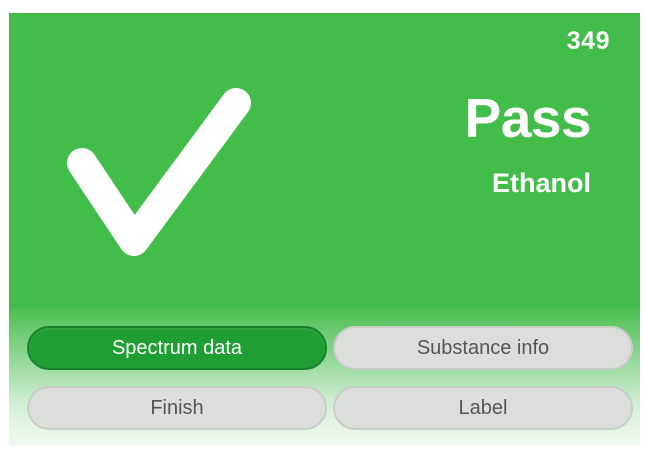  Describe the element at coordinates (177, 348) in the screenshot. I see `spectrum-data-button: Spectrum data` at that location.